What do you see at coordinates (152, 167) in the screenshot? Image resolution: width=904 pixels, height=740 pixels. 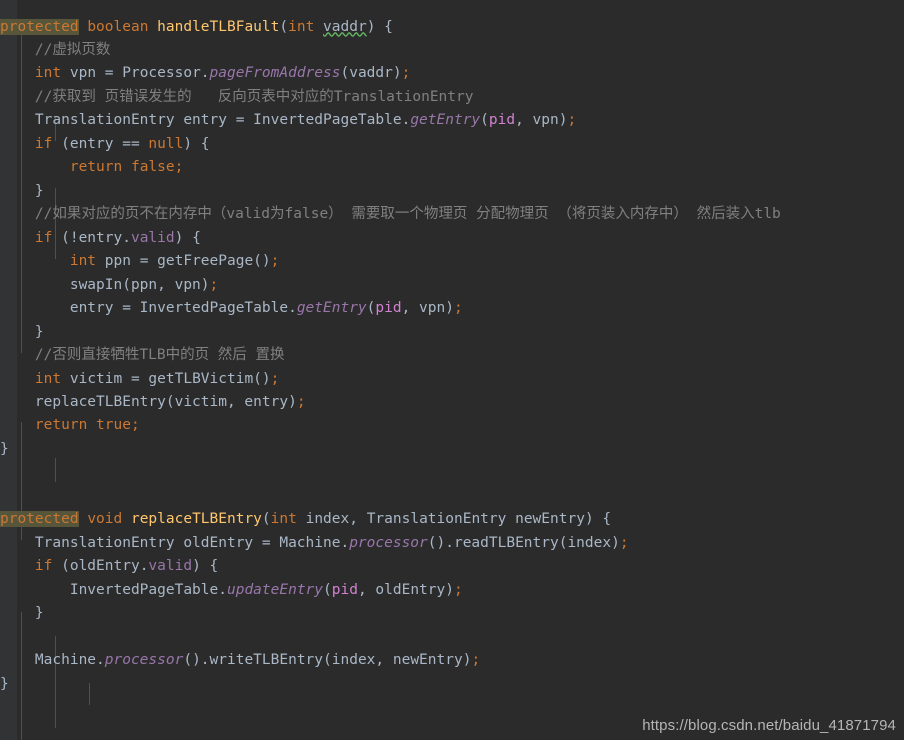 I see `token-keyword-false: false` at bounding box center [152, 167].